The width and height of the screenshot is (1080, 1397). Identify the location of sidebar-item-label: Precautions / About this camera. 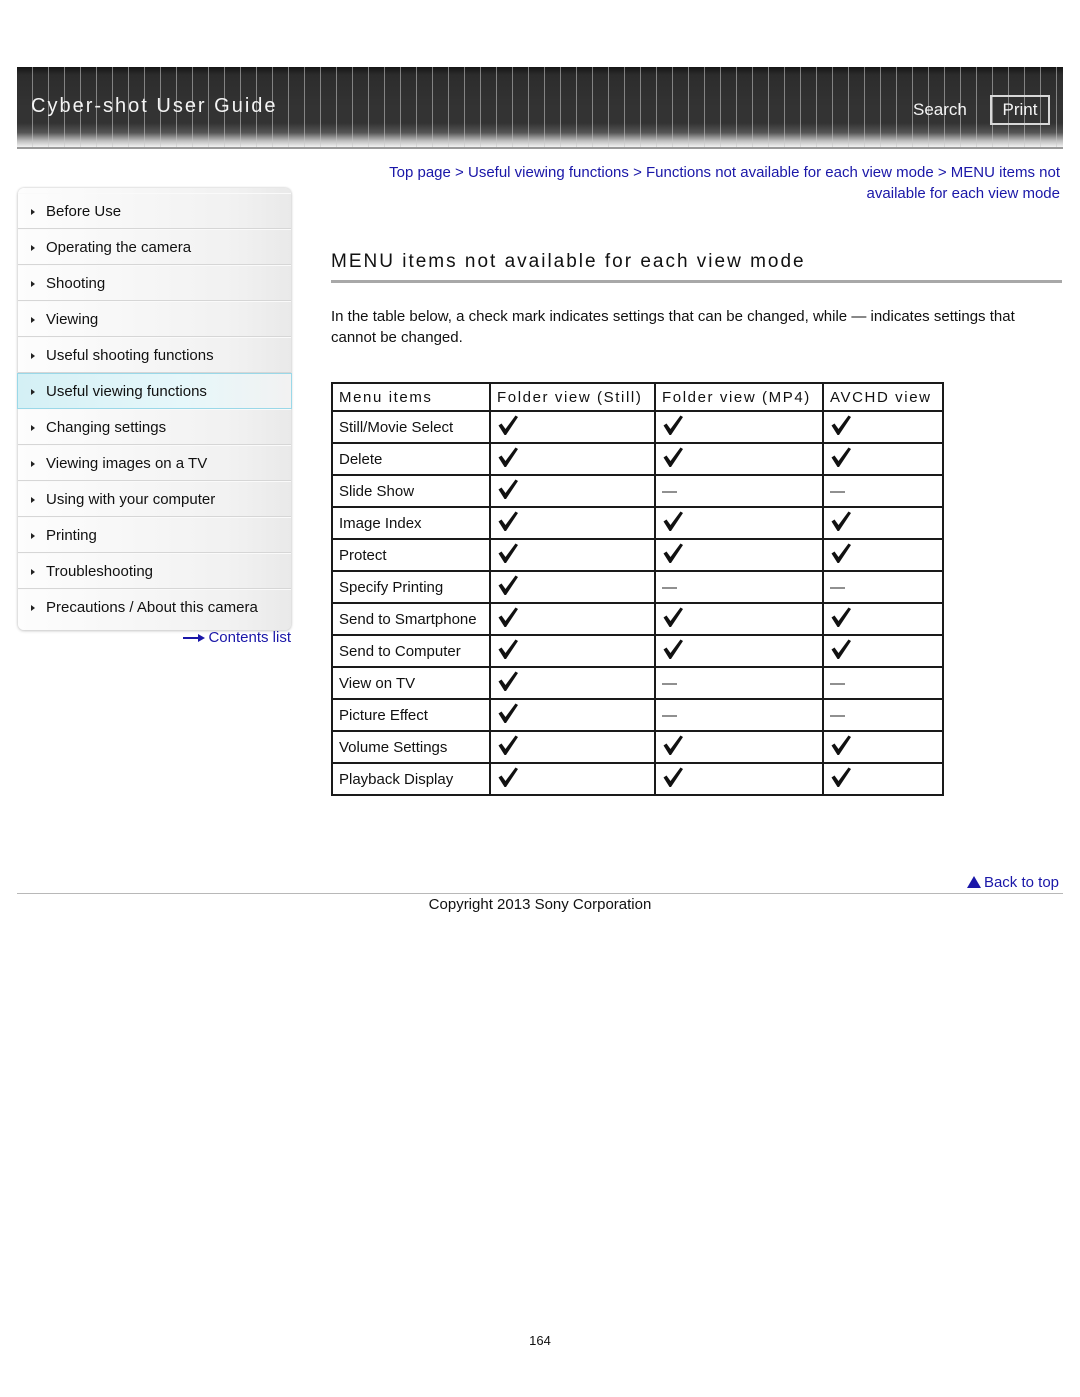
(152, 607).